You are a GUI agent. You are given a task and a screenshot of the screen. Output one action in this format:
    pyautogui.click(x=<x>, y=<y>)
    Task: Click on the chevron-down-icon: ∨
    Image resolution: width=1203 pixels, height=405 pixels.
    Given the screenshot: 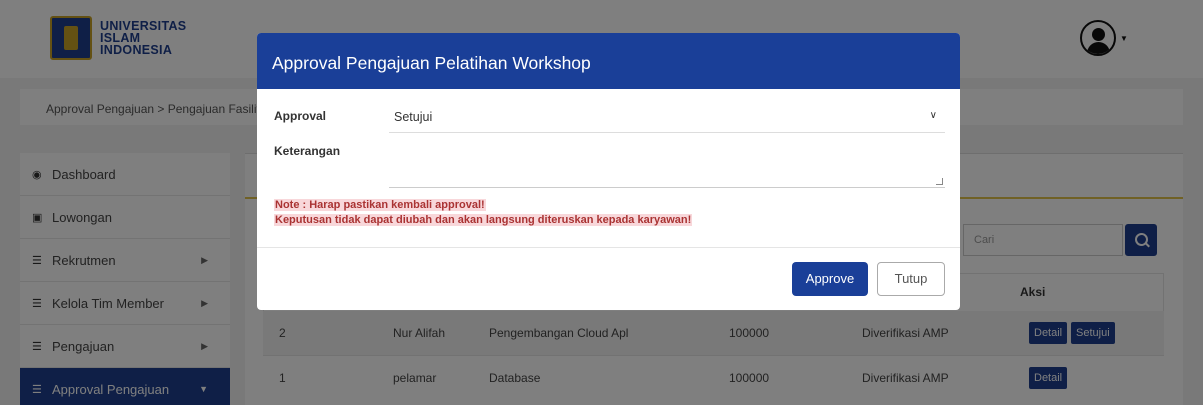 What is the action you would take?
    pyautogui.click(x=933, y=115)
    